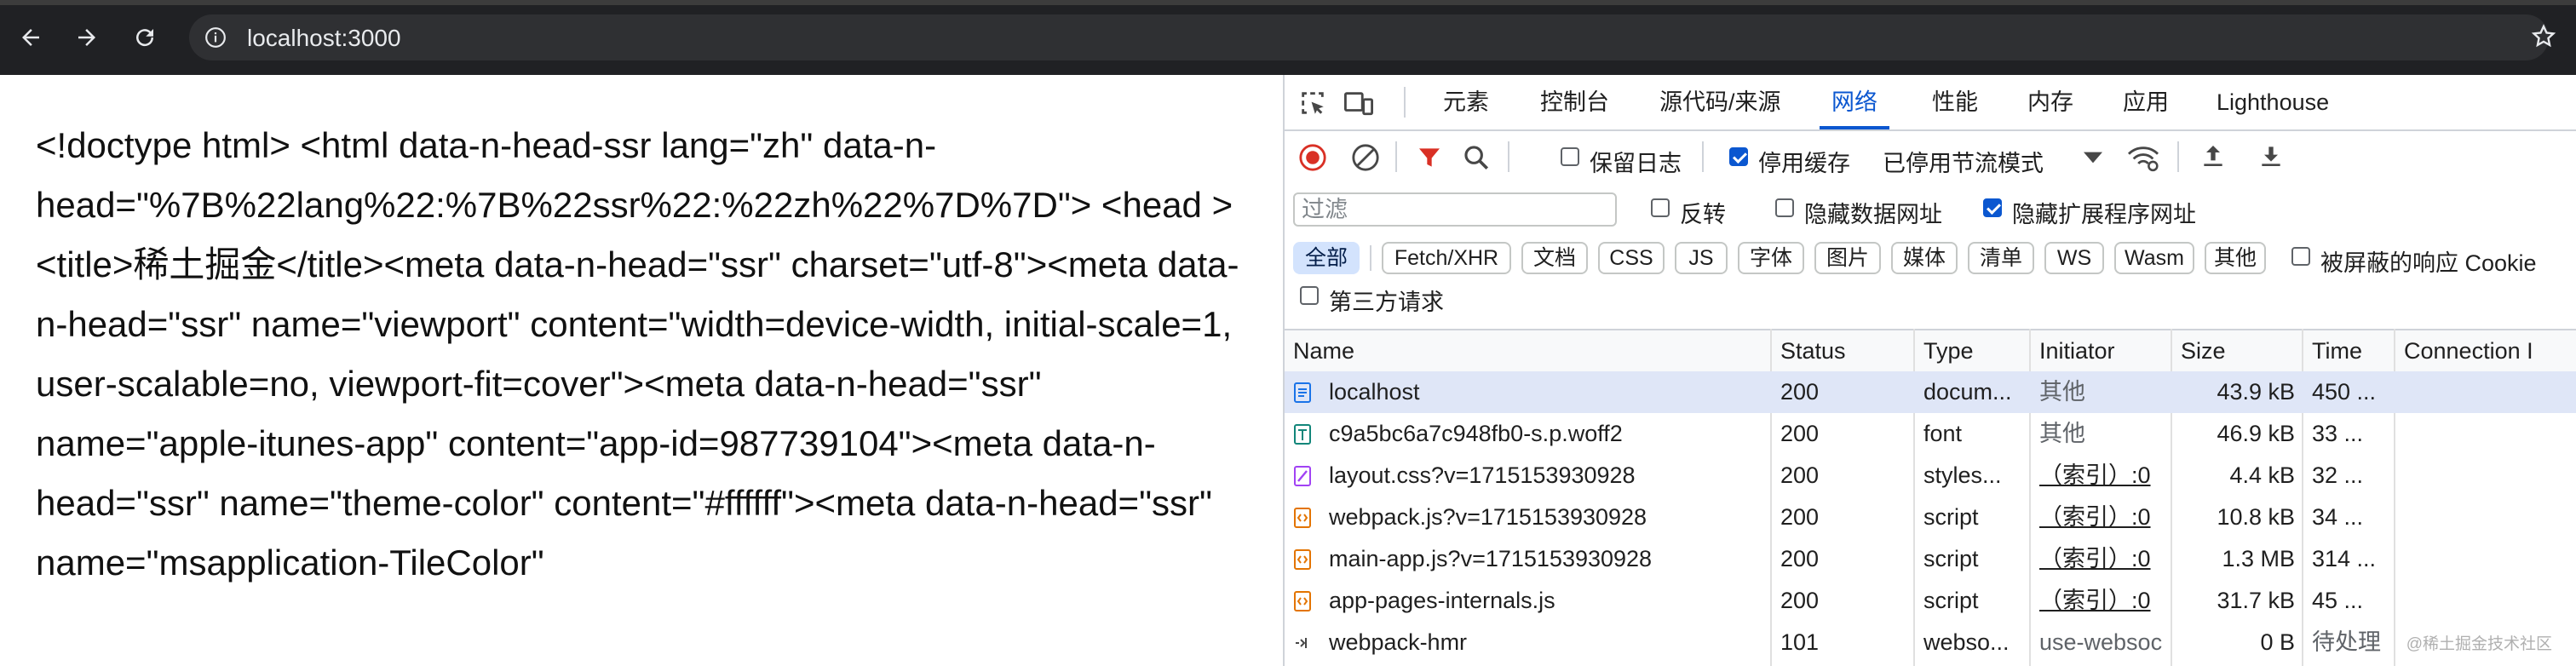 The width and height of the screenshot is (2576, 666). Describe the element at coordinates (1931, 298) in the screenshot. I see `third-party-row: 第三方请求` at that location.